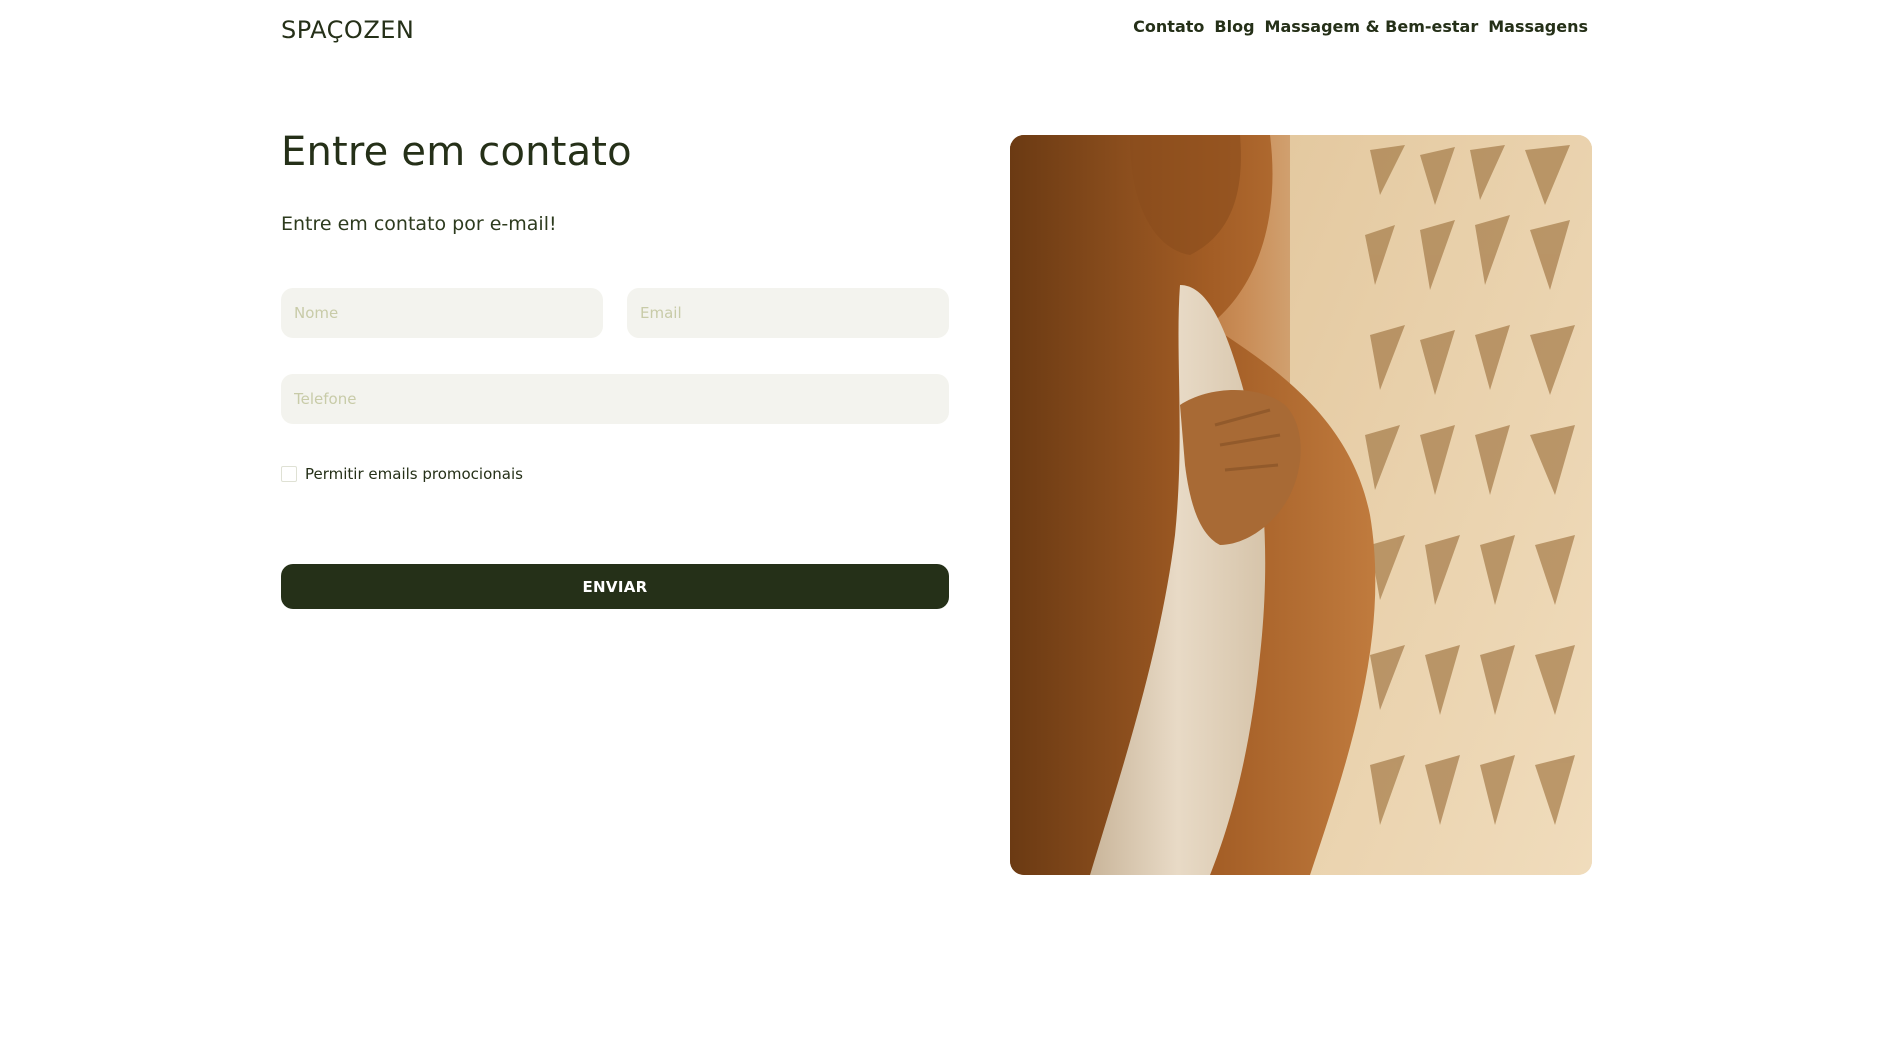 Image resolution: width=1878 pixels, height=1037 pixels. Describe the element at coordinates (456, 152) in the screenshot. I see `page-title: Entre em contato` at that location.